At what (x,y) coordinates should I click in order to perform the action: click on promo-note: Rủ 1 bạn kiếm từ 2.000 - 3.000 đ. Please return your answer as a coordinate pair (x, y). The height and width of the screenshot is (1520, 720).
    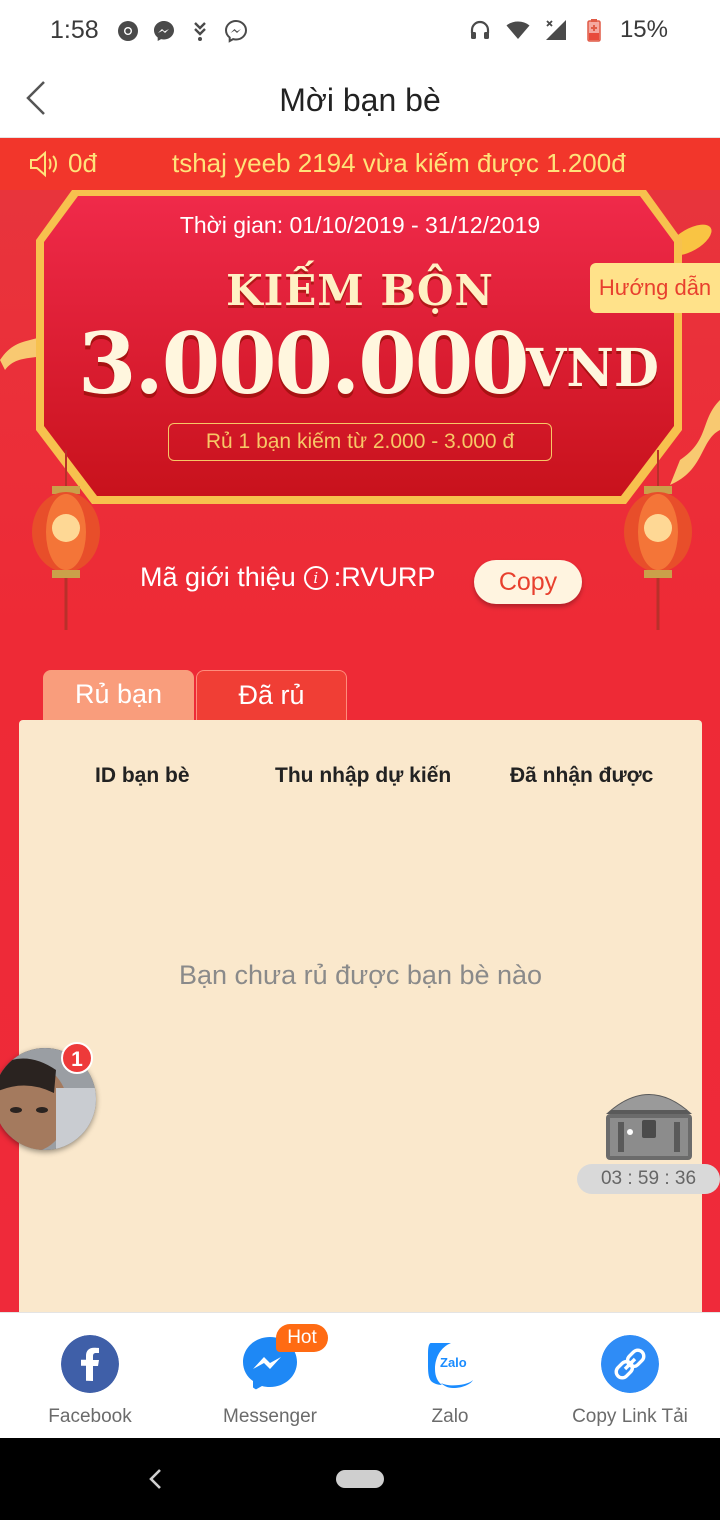
    Looking at the image, I should click on (360, 442).